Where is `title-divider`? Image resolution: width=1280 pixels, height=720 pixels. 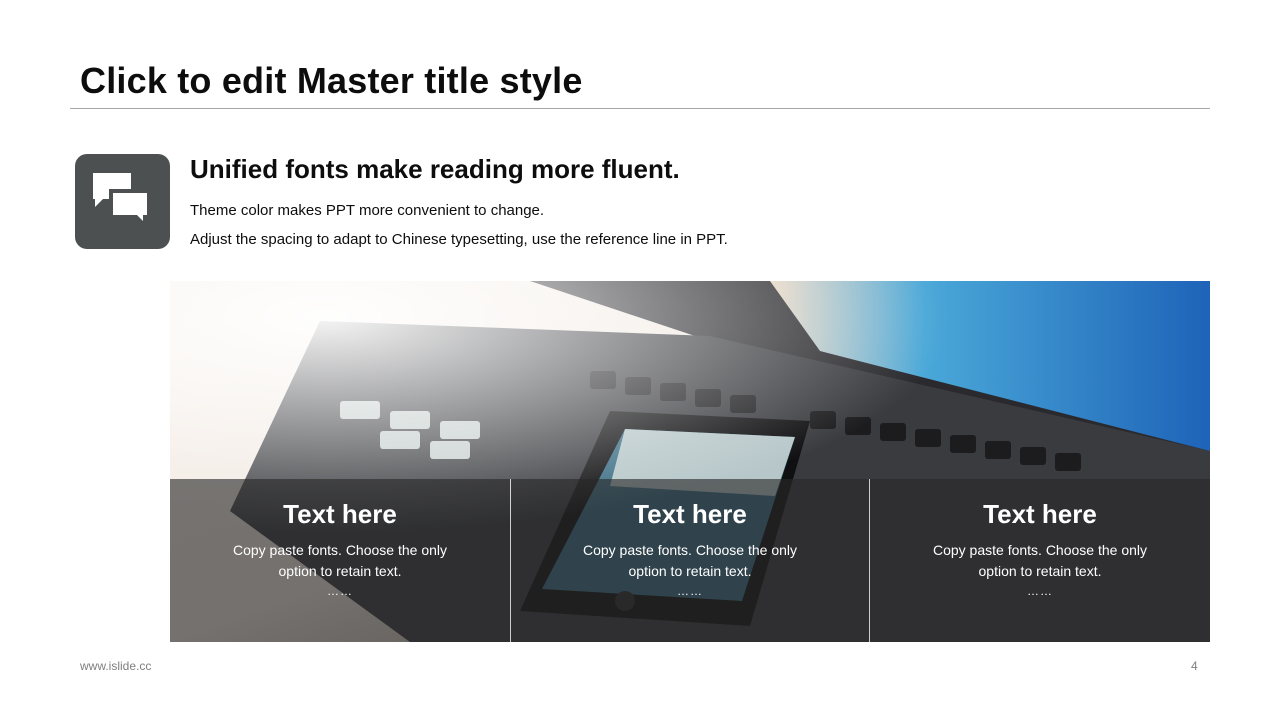
title-divider is located at coordinates (640, 108).